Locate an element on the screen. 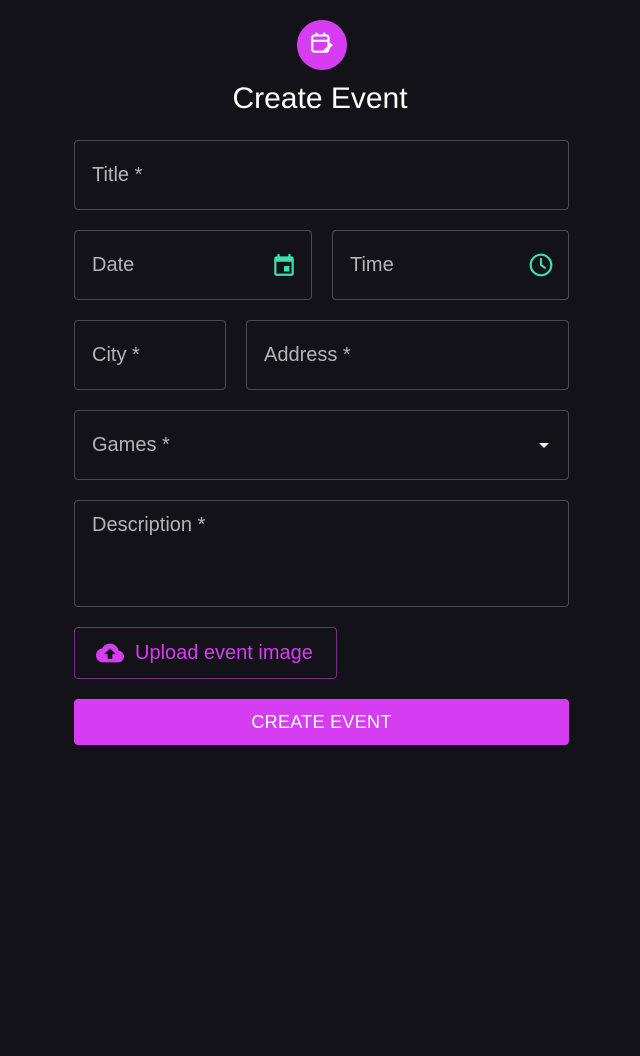 This screenshot has width=640, height=1056. address-field: Address * is located at coordinates (407, 355).